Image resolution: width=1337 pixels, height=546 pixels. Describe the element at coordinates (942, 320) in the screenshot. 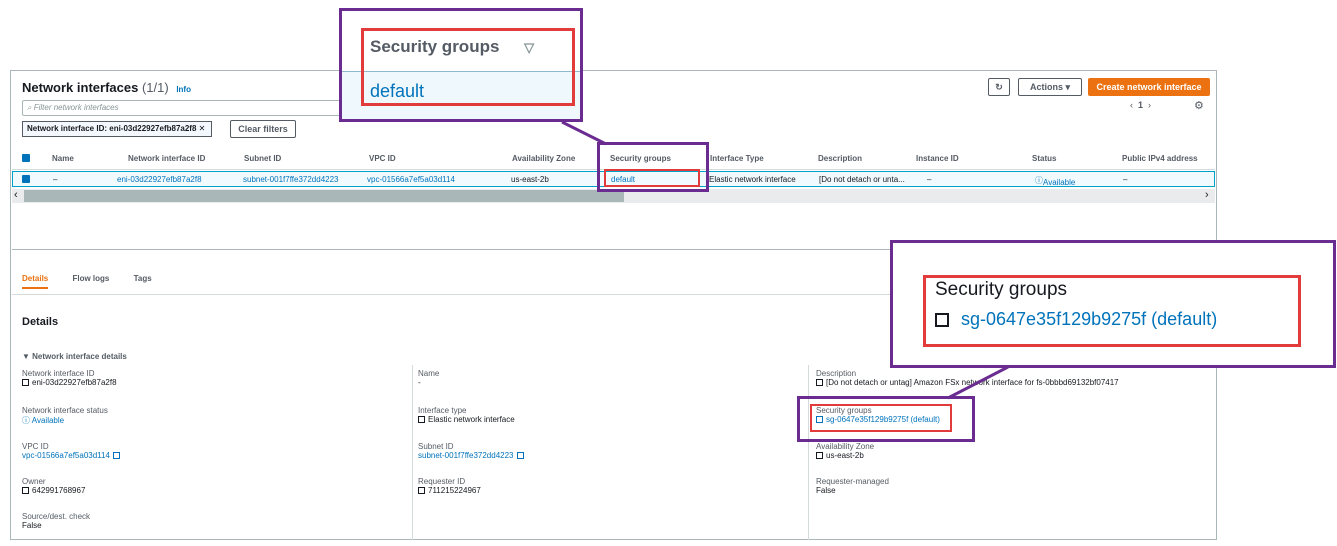

I see `copy-icon` at that location.